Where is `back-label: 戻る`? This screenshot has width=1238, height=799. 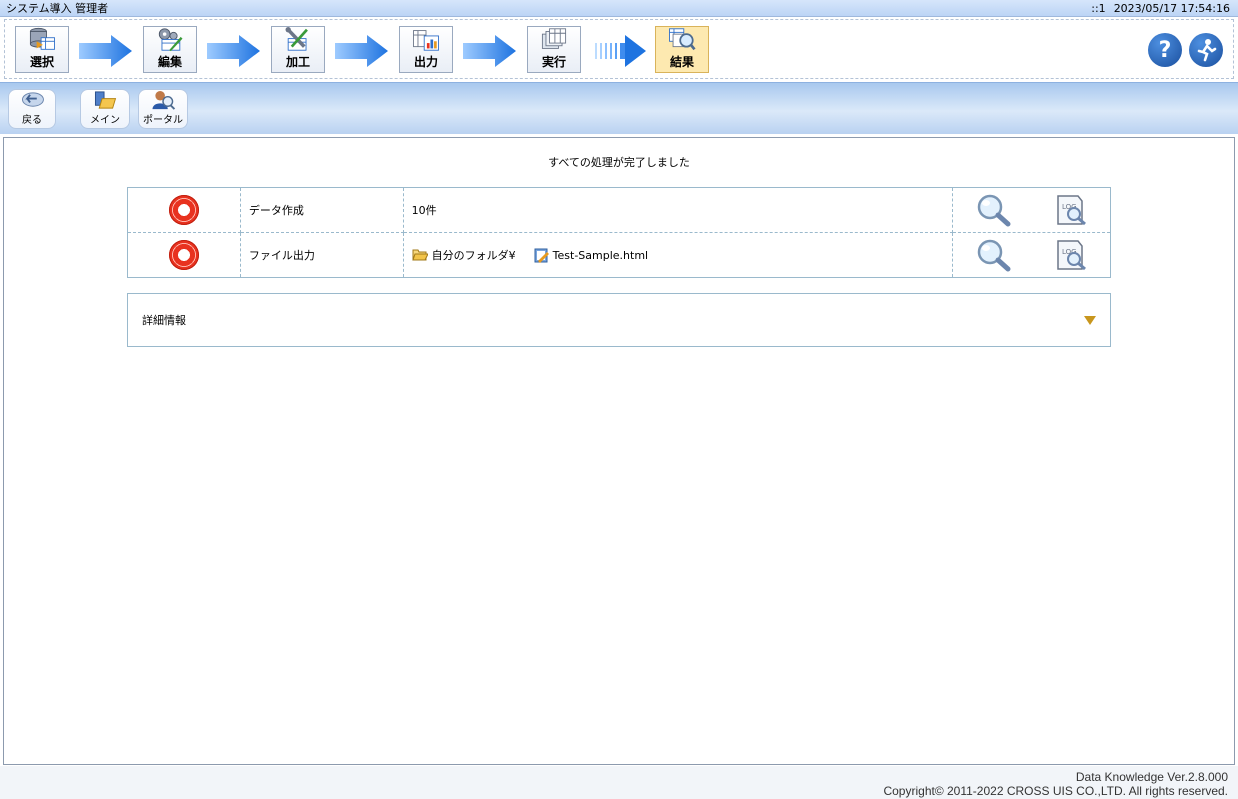
back-label: 戻る is located at coordinates (32, 120).